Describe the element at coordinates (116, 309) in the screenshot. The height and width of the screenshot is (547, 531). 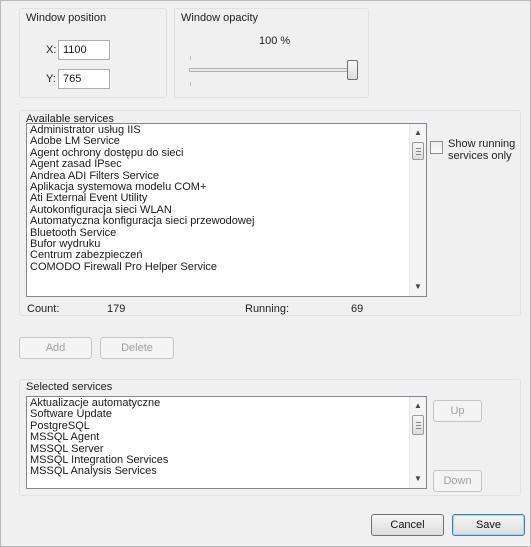
I see `count-value: 179` at that location.